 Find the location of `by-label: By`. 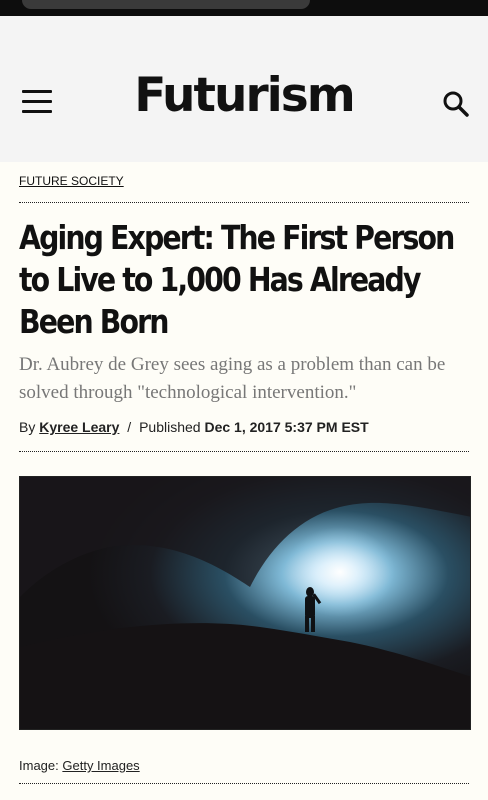

by-label: By is located at coordinates (27, 427).